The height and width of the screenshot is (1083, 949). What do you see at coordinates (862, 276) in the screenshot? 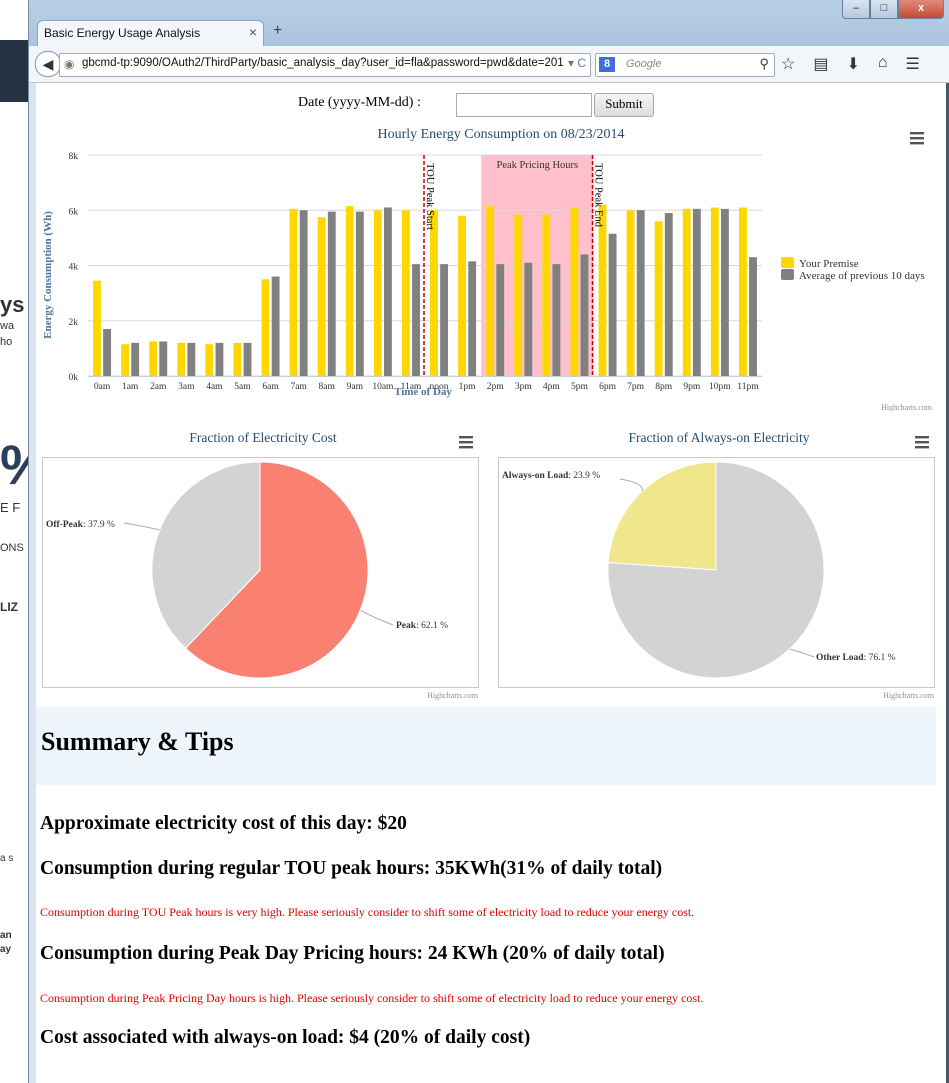
I see `legend-label-average: Average of previous 10 days` at bounding box center [862, 276].